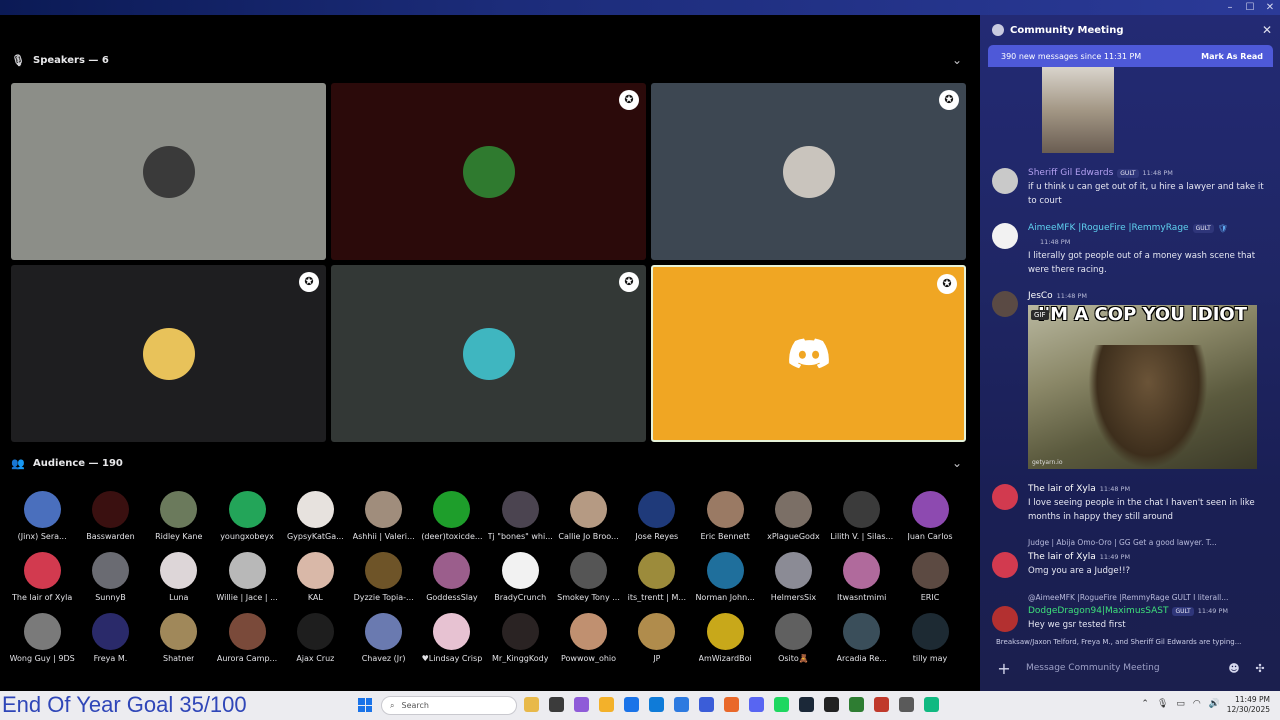  Describe the element at coordinates (1070, 173) in the screenshot. I see `message-author: Sheriff Gil Edwards` at that location.